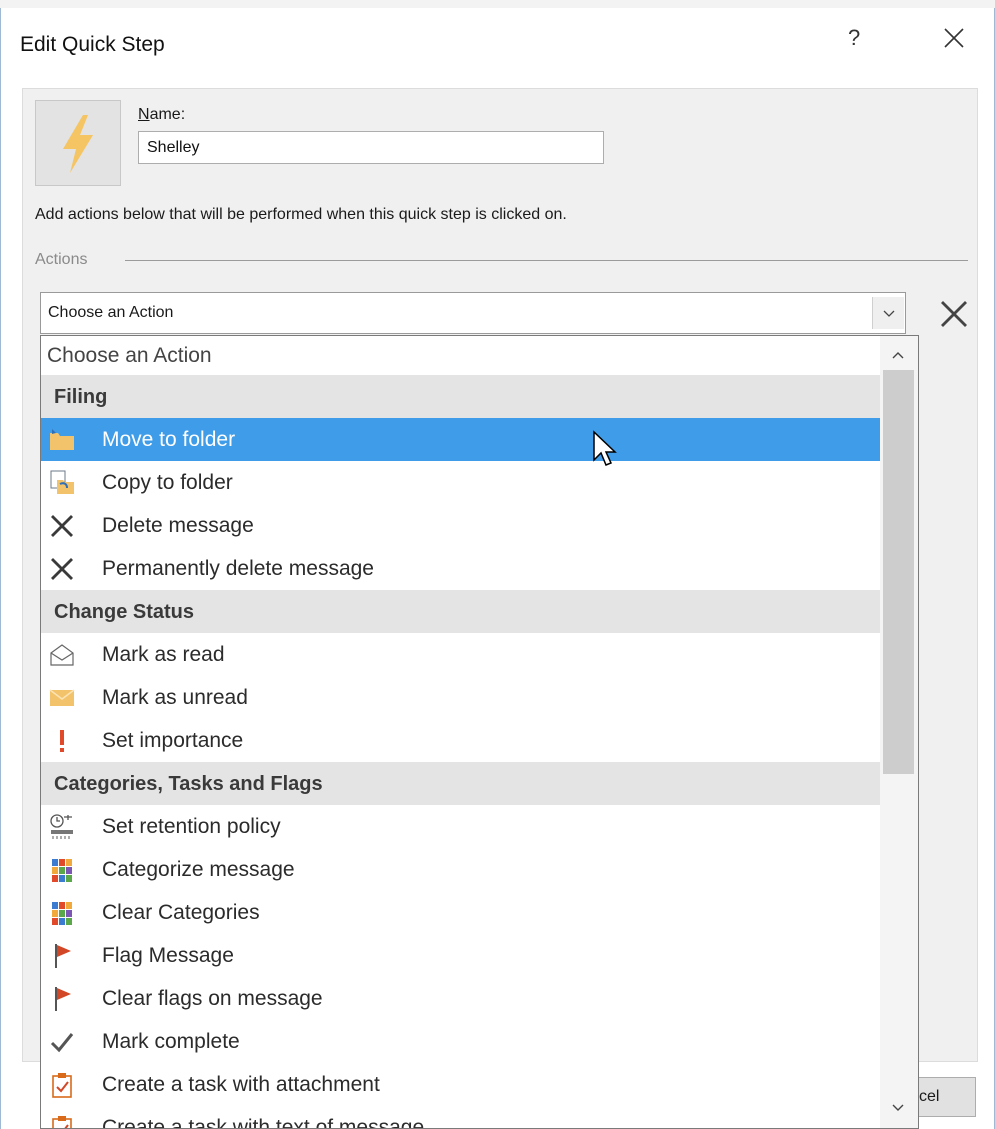  Describe the element at coordinates (198, 869) in the screenshot. I see `dropdown-item-label: Categorize message` at that location.